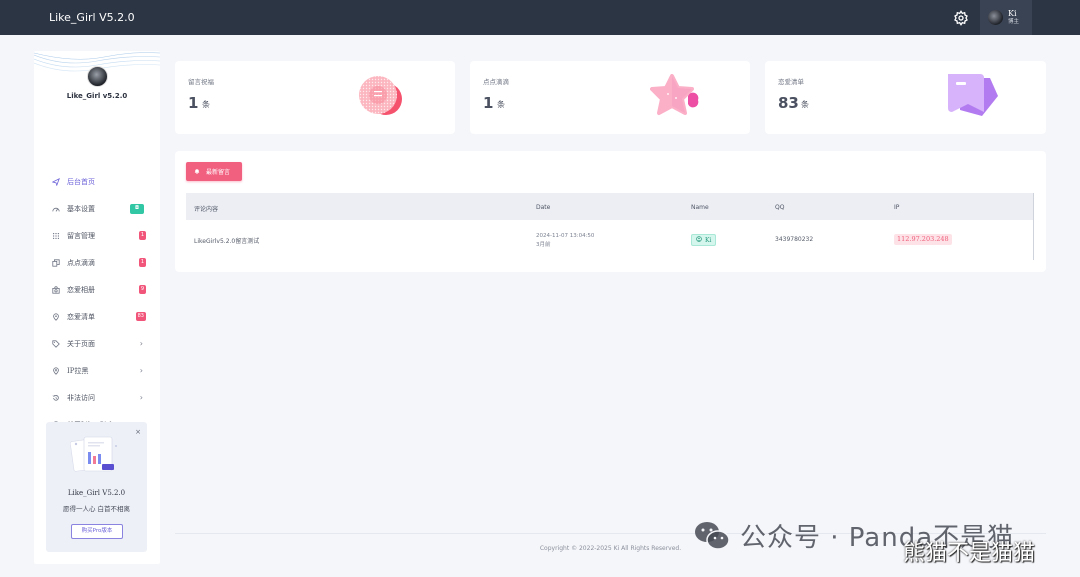 This screenshot has height=577, width=1080. Describe the element at coordinates (794, 239) in the screenshot. I see `qq-number: 3439780232` at that location.